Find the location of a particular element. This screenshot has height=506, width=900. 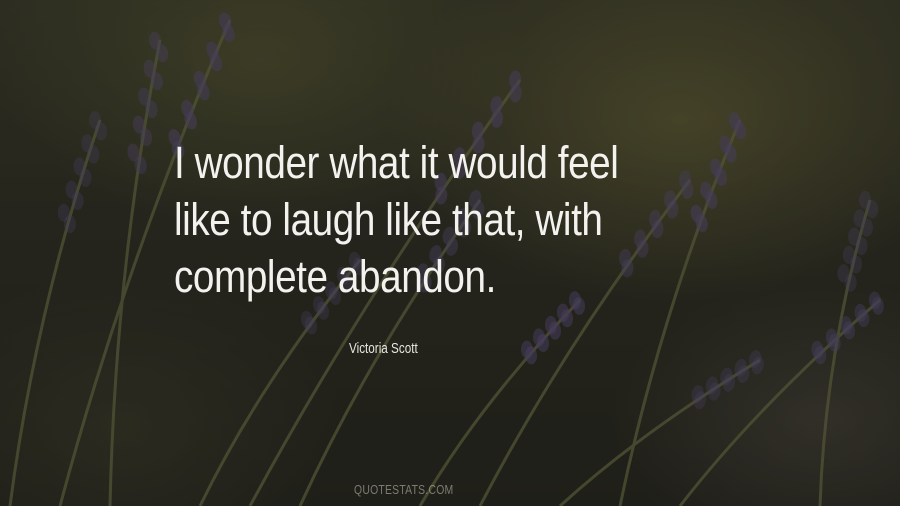

quote-line: complete abandon. is located at coordinates (335, 276).